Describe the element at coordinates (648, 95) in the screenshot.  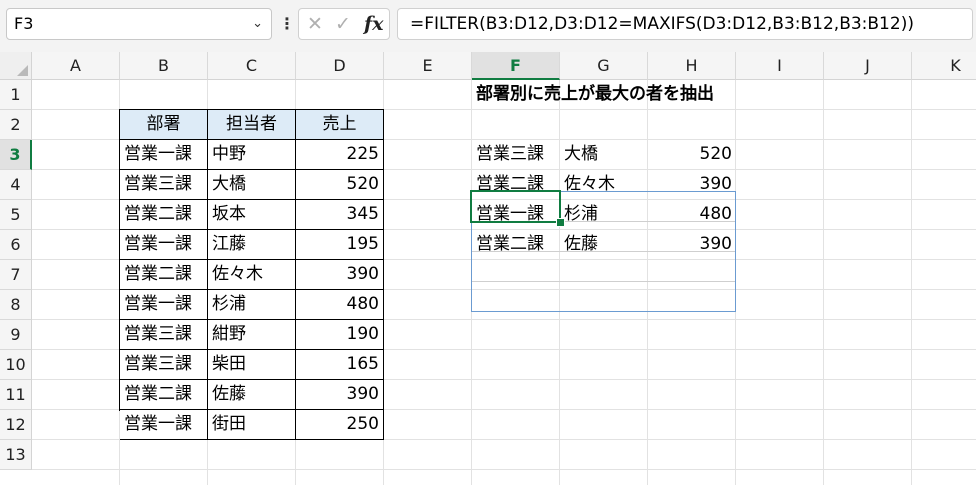
I see `result-title: 部署別に売上が最大の者を抽出` at that location.